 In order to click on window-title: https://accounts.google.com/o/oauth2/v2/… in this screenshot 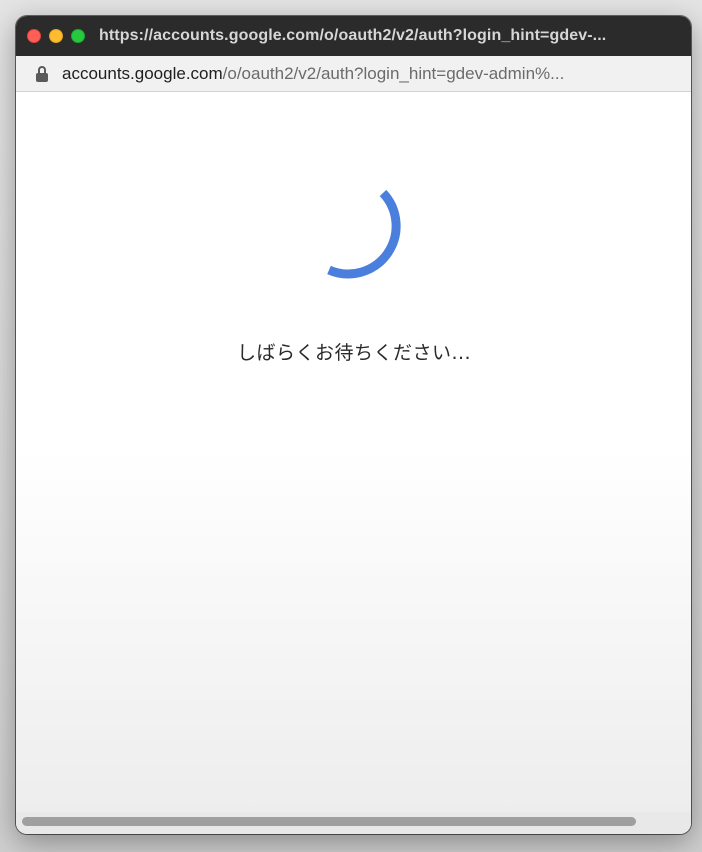, I will do `click(353, 35)`.